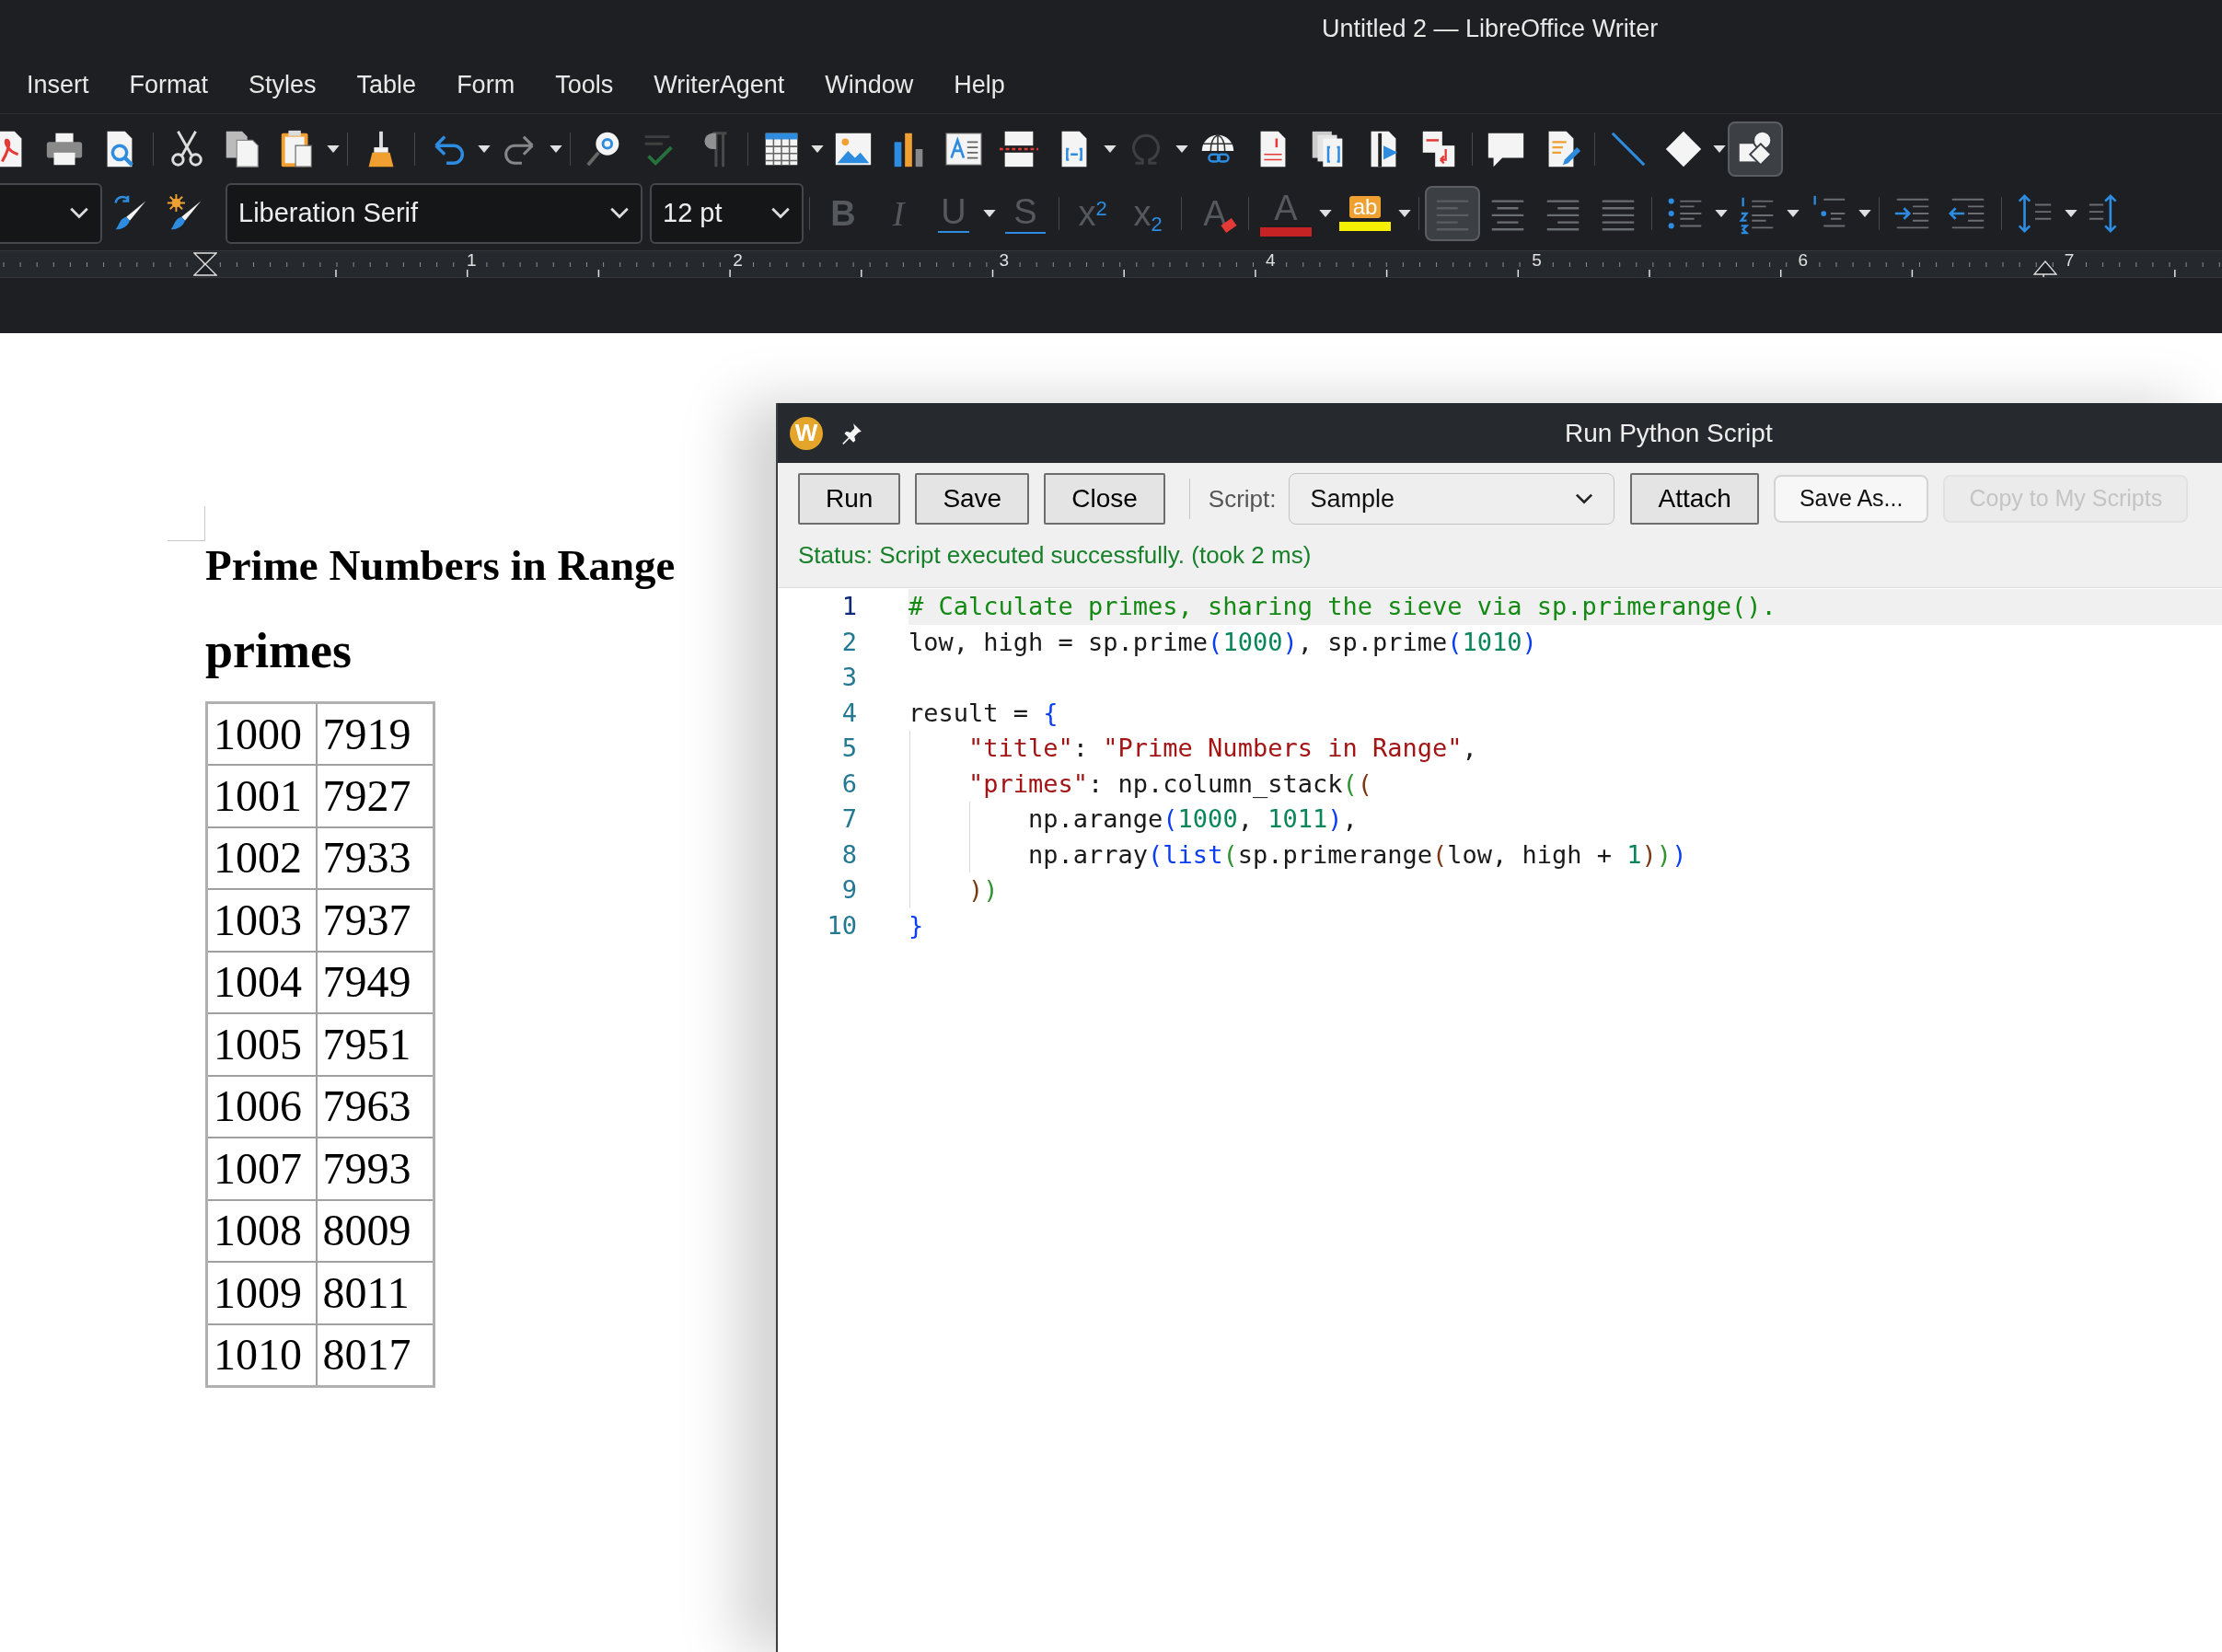 The image size is (2222, 1652). I want to click on table-cell: 1004, so click(261, 982).